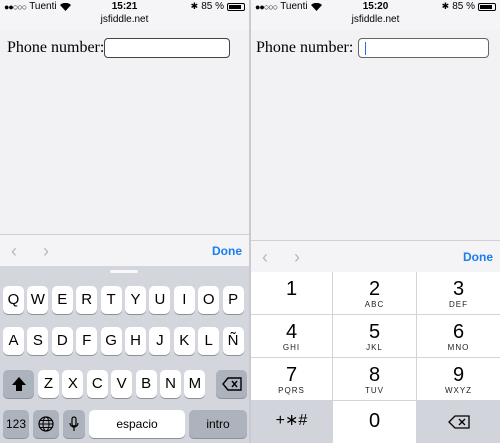 Image resolution: width=500 pixels, height=443 pixels. I want to click on symbols-key: +∗#, so click(291, 422).